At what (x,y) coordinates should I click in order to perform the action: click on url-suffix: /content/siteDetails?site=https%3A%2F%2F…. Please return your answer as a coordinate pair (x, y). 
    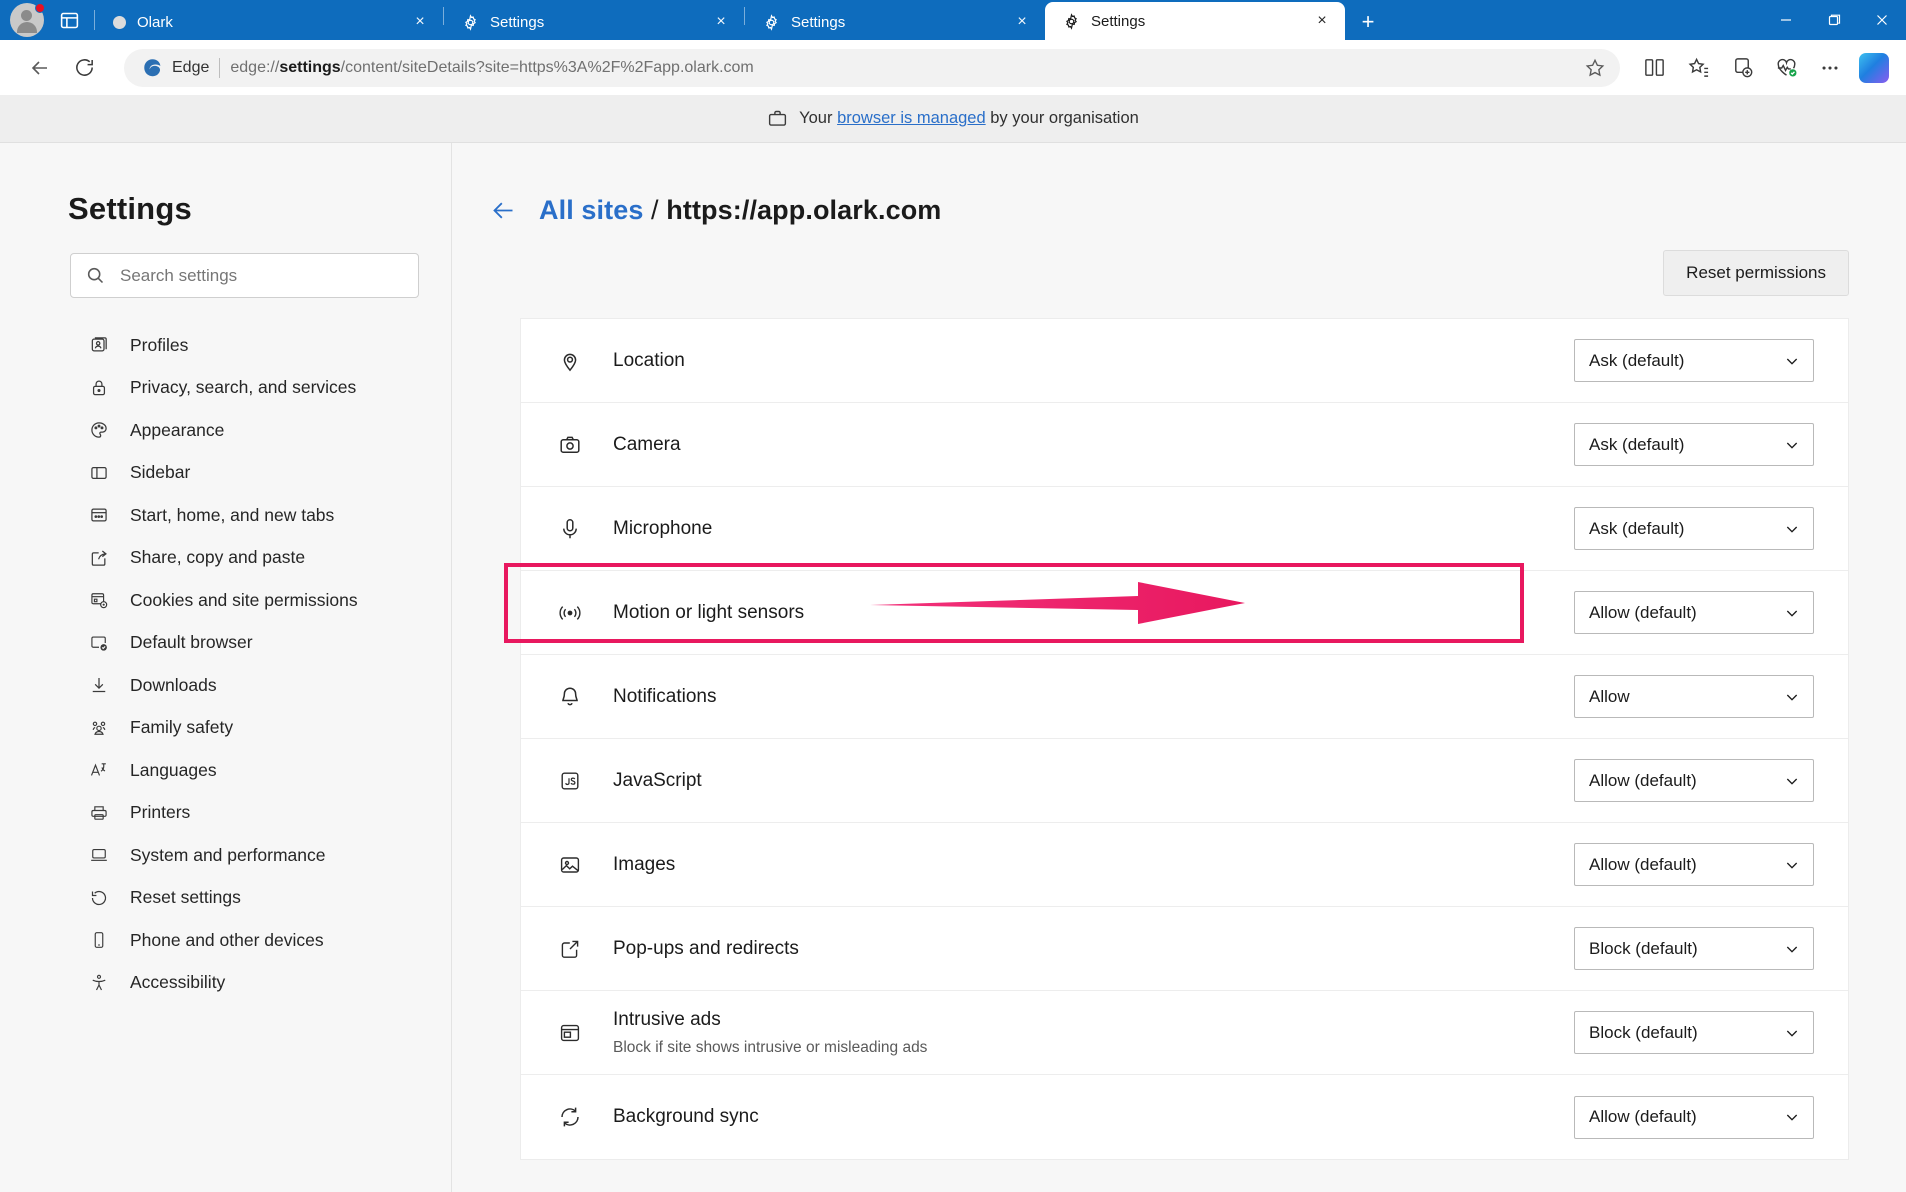
    Looking at the image, I should click on (547, 67).